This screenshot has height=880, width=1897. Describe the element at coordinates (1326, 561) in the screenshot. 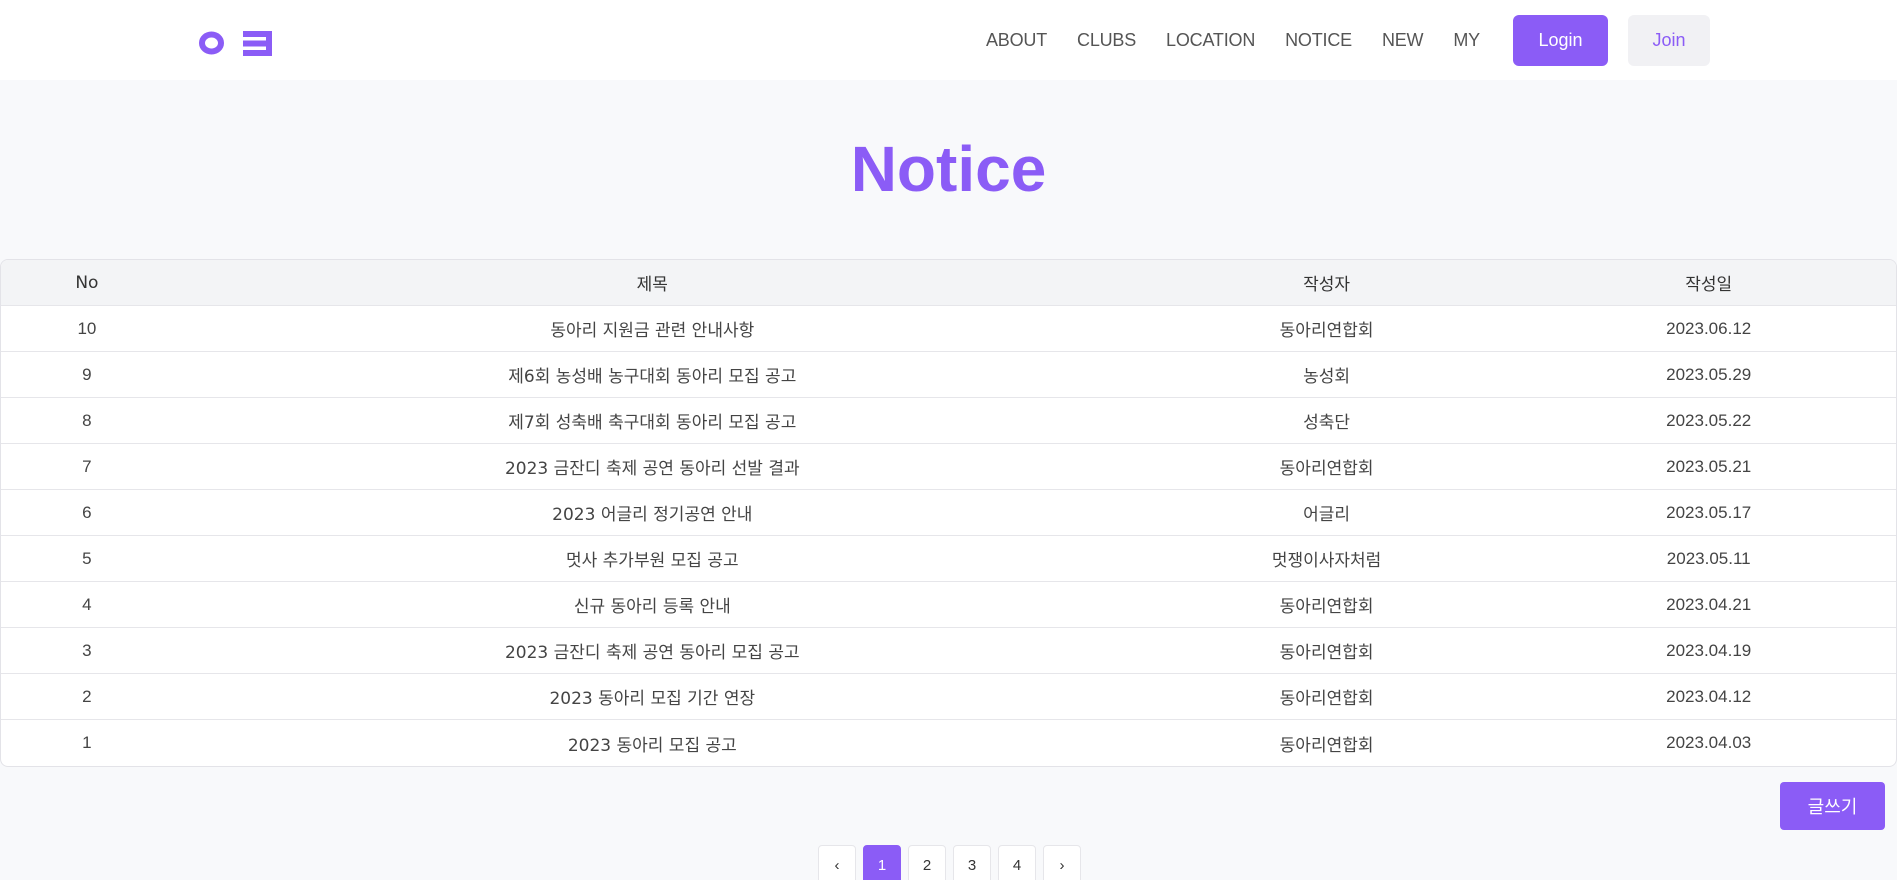

I see `cell-author: 멋쟁이사자처럼` at that location.